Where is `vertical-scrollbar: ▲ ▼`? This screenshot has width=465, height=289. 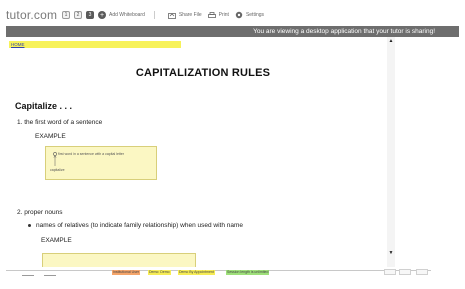
vertical-scrollbar: ▲ ▼ is located at coordinates (391, 152).